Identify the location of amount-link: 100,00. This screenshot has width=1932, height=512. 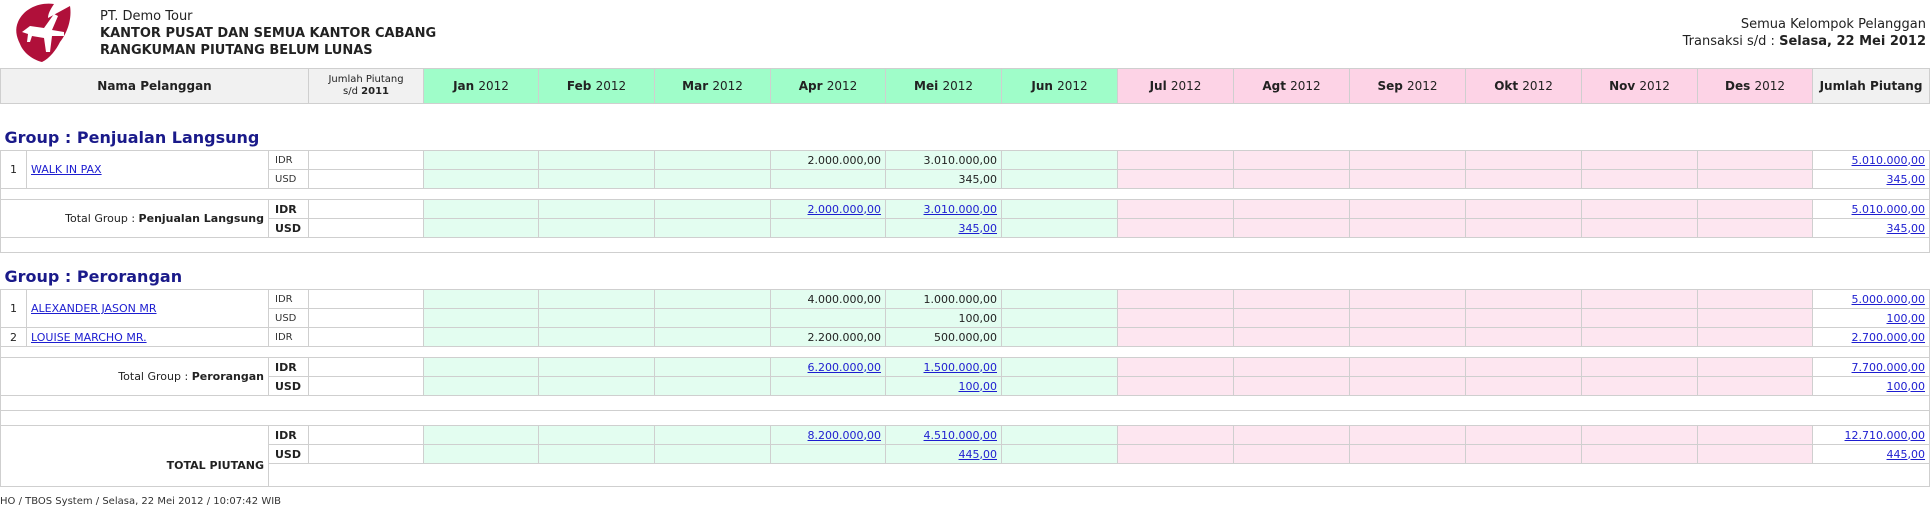
(978, 386).